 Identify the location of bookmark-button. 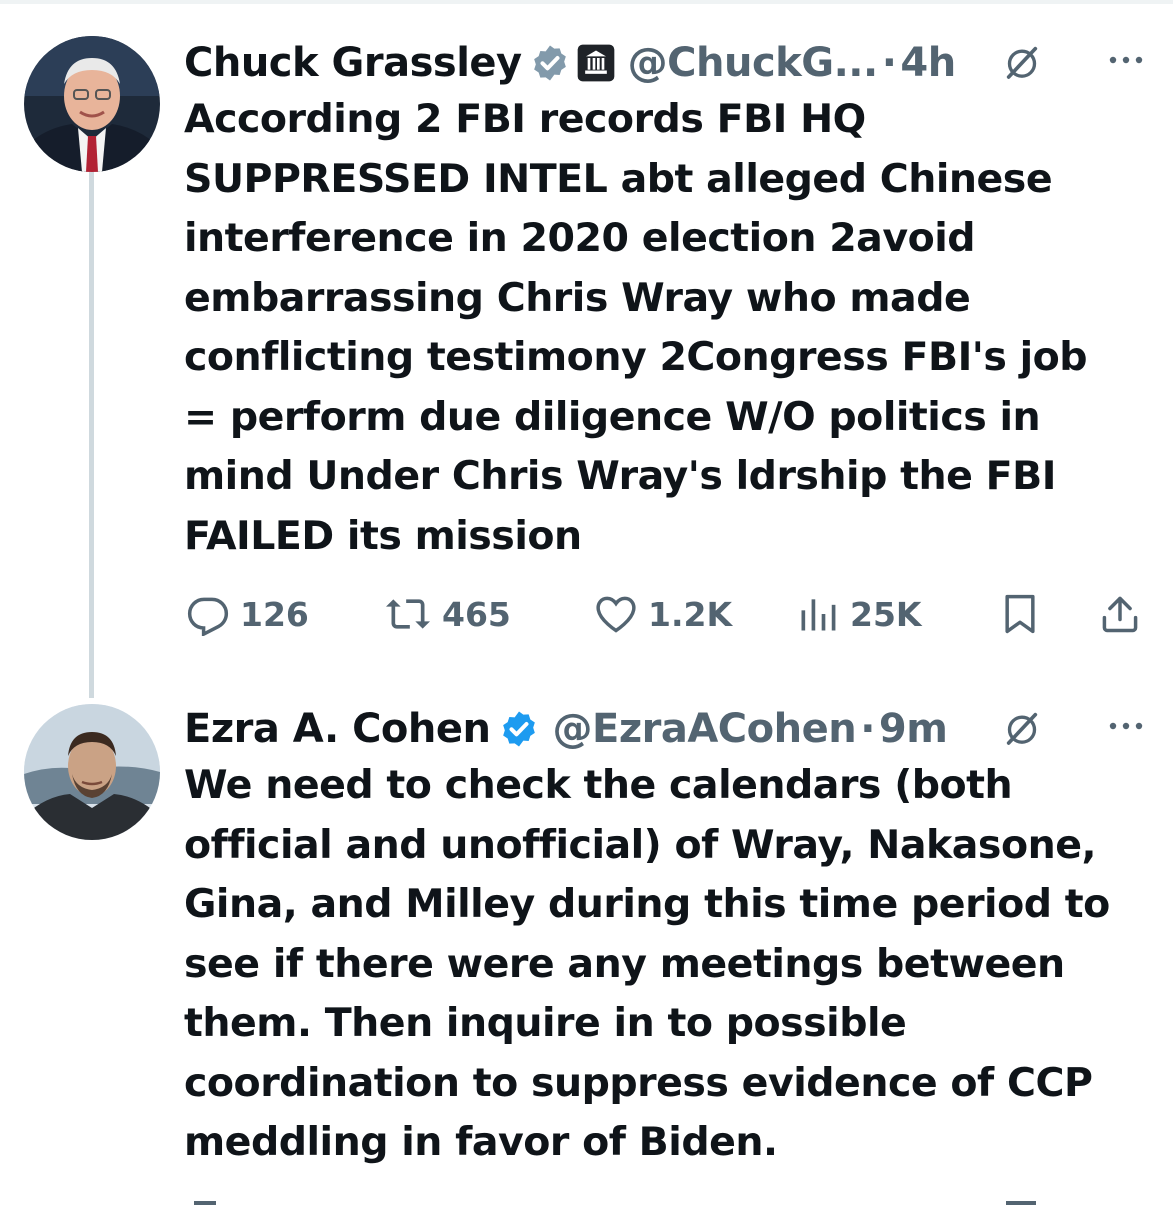
(1025, 614).